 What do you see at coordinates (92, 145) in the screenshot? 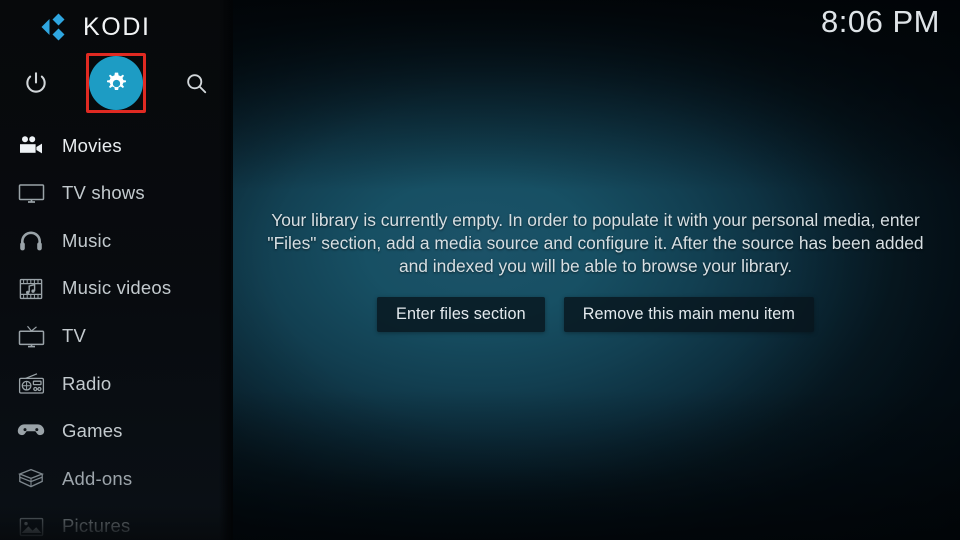
I see `sidebar-item-label: Movies` at bounding box center [92, 145].